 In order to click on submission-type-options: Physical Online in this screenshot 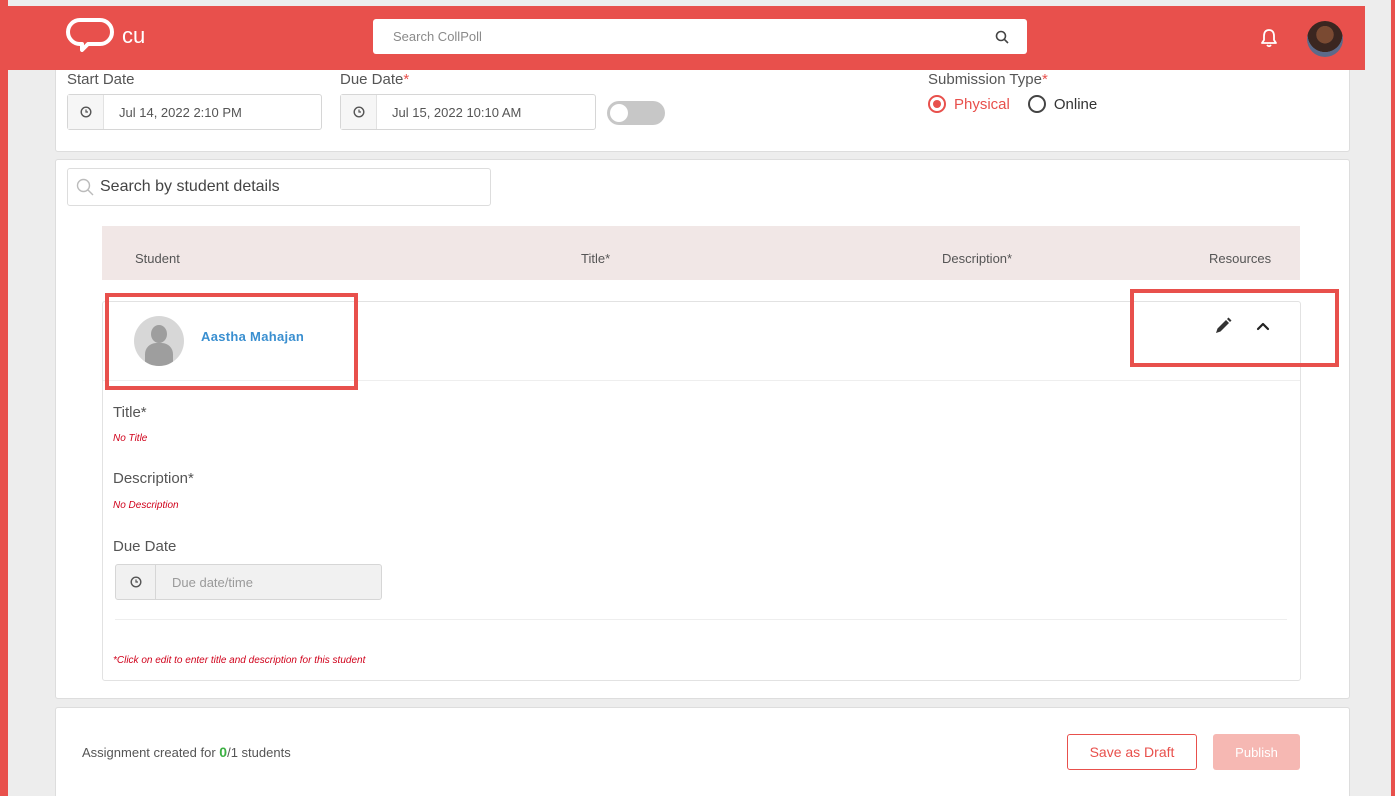, I will do `click(1012, 104)`.